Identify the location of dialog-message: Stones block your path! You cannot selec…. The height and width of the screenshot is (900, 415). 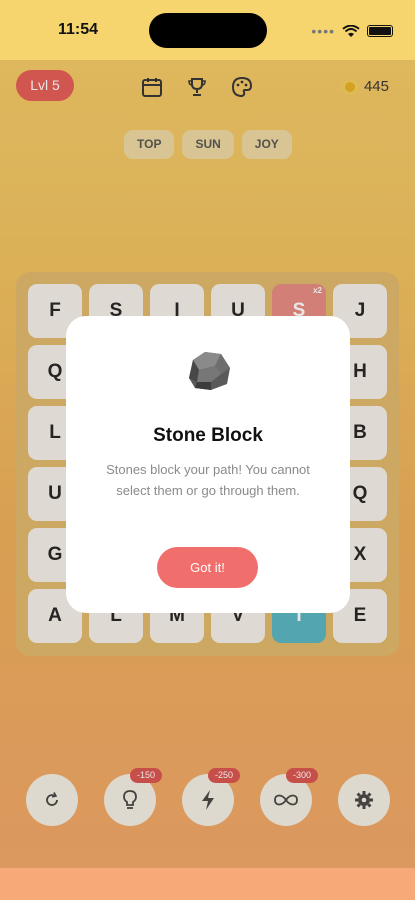
(208, 480).